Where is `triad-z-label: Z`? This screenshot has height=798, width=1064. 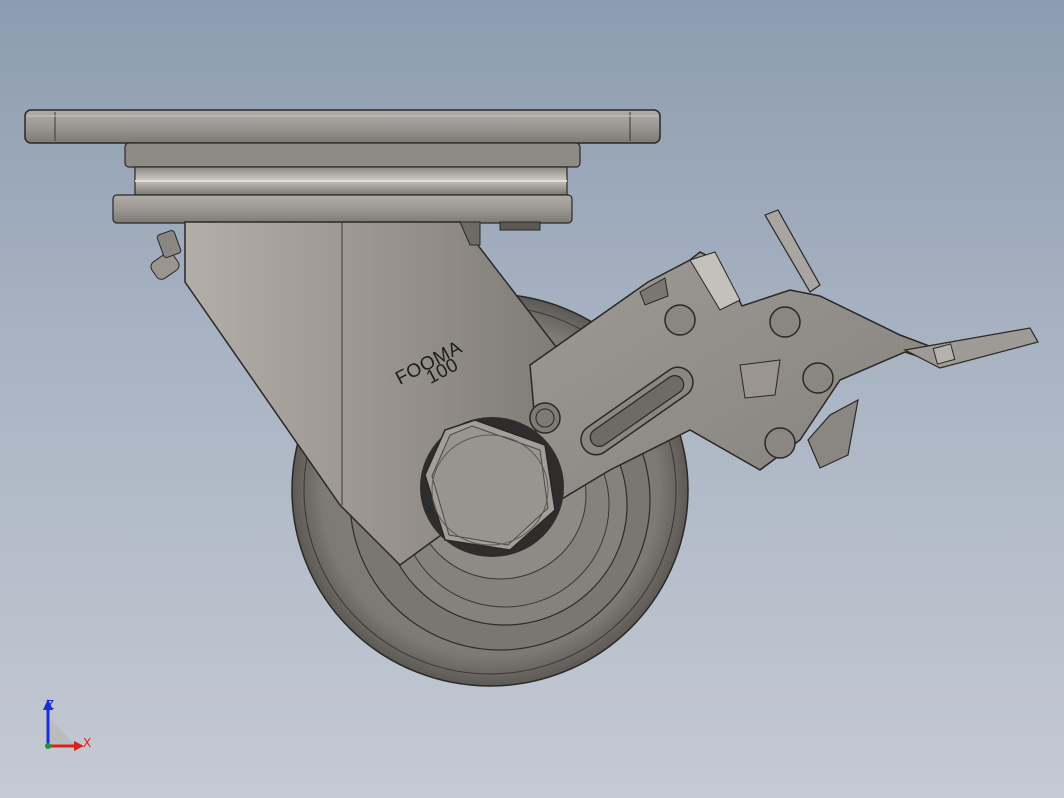 triad-z-label: Z is located at coordinates (50, 705).